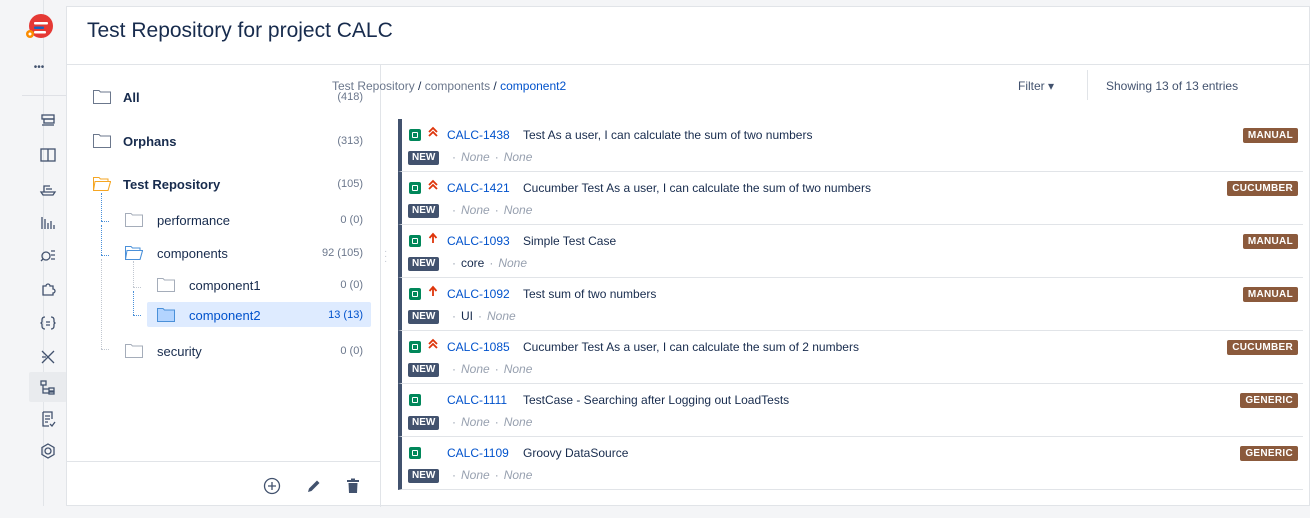 The height and width of the screenshot is (518, 1310). Describe the element at coordinates (48, 419) in the screenshot. I see `checklist-icon` at that location.